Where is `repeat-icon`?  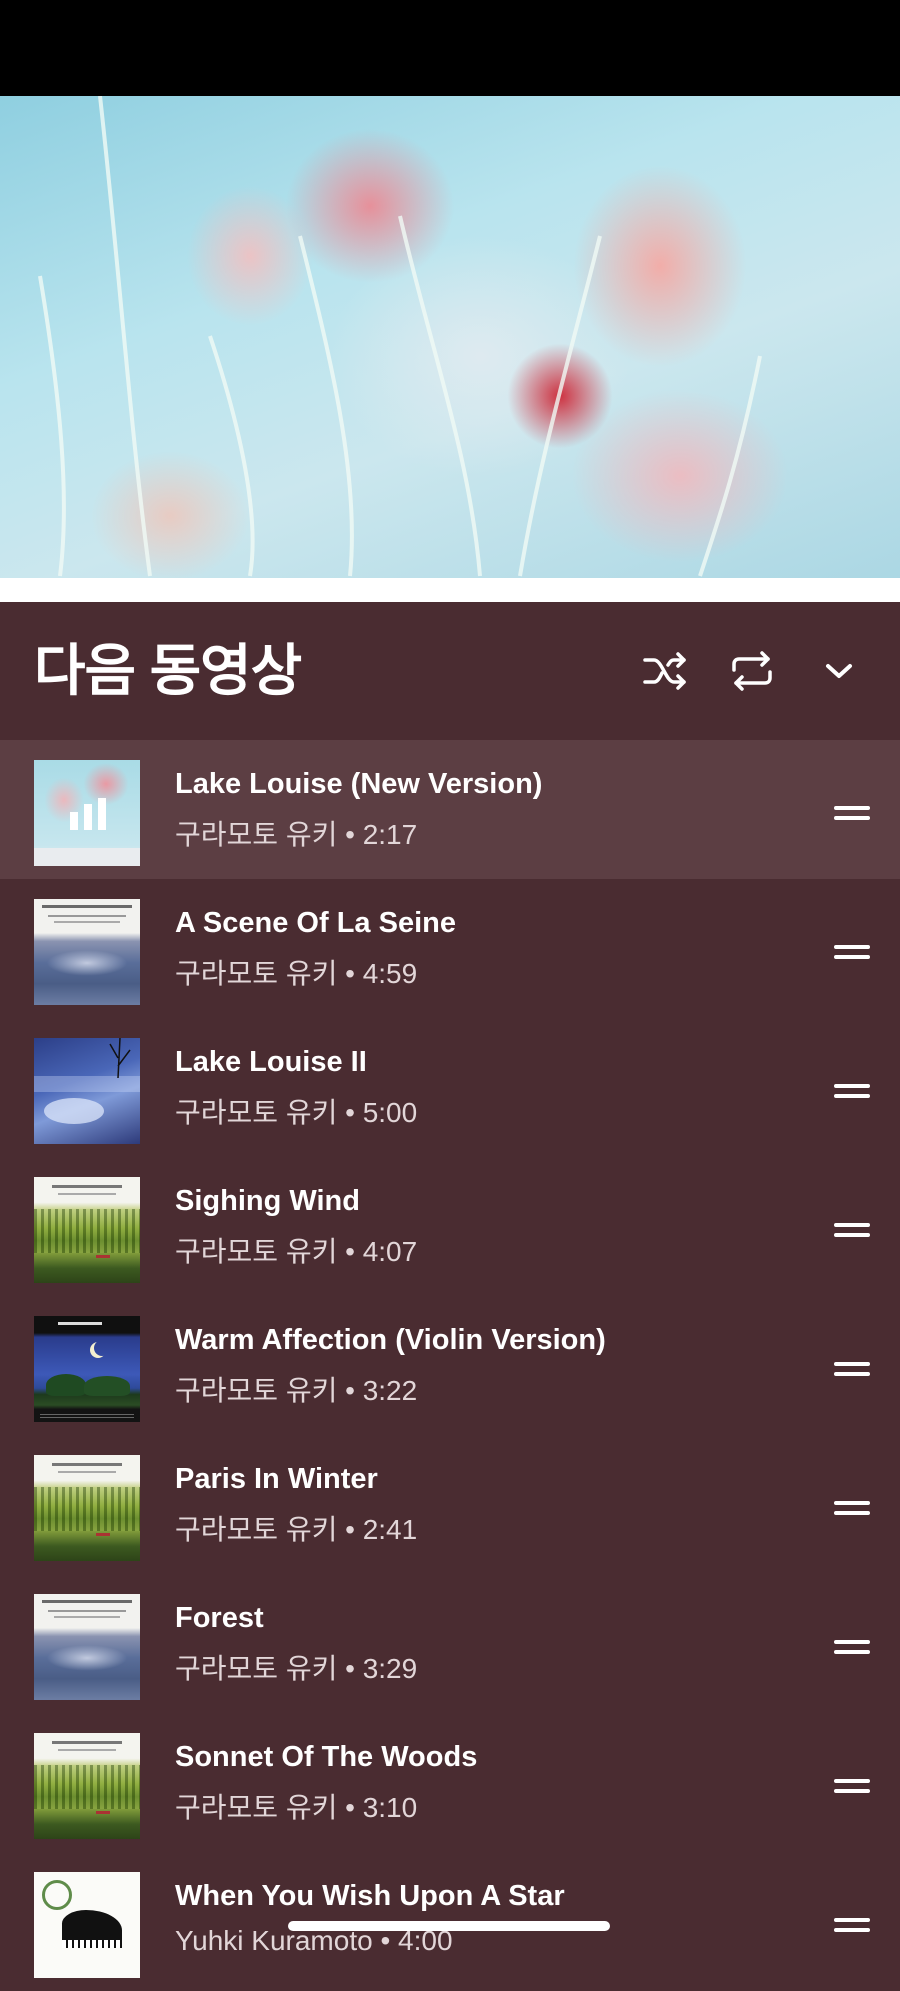 repeat-icon is located at coordinates (752, 671).